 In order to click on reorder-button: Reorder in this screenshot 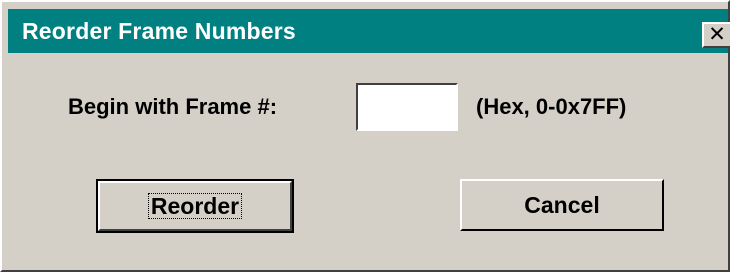, I will do `click(195, 206)`.